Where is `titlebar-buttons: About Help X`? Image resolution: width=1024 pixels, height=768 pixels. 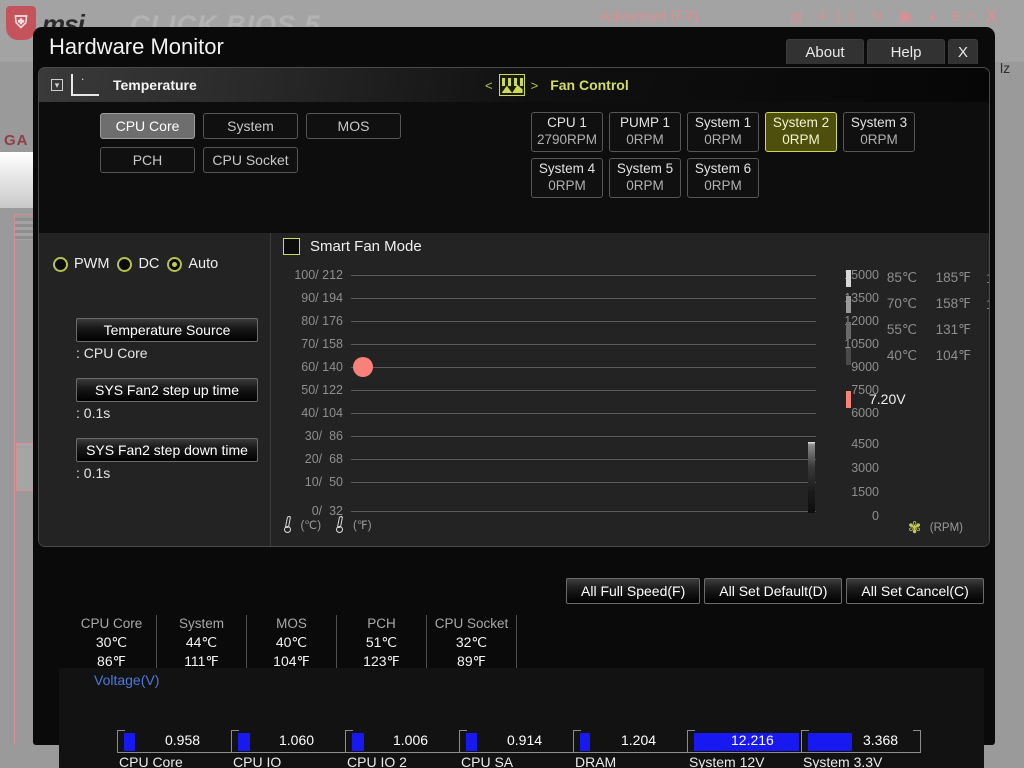 titlebar-buttons: About Help X is located at coordinates (882, 51).